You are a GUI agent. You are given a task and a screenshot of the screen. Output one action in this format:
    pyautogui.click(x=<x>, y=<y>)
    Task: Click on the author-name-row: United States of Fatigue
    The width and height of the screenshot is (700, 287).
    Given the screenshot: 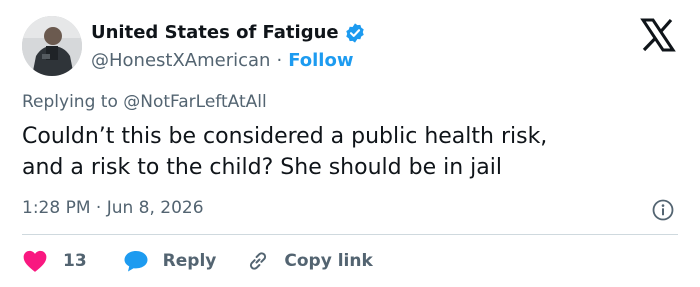 What is the action you would take?
    pyautogui.click(x=228, y=33)
    